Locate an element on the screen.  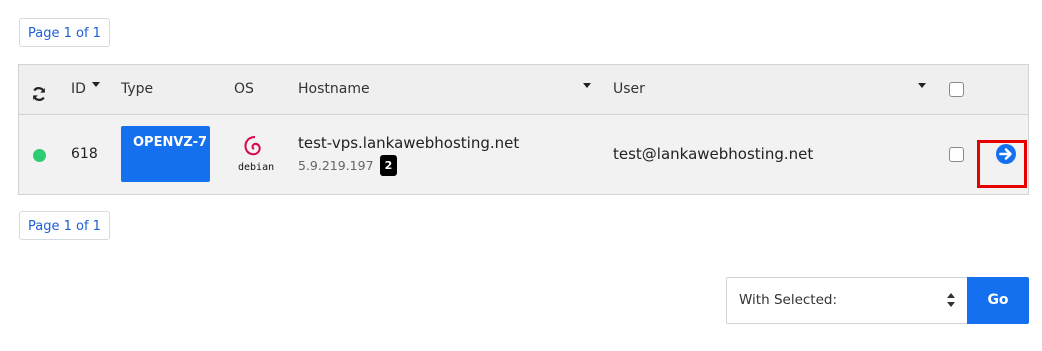
column-os-header: OS is located at coordinates (244, 89).